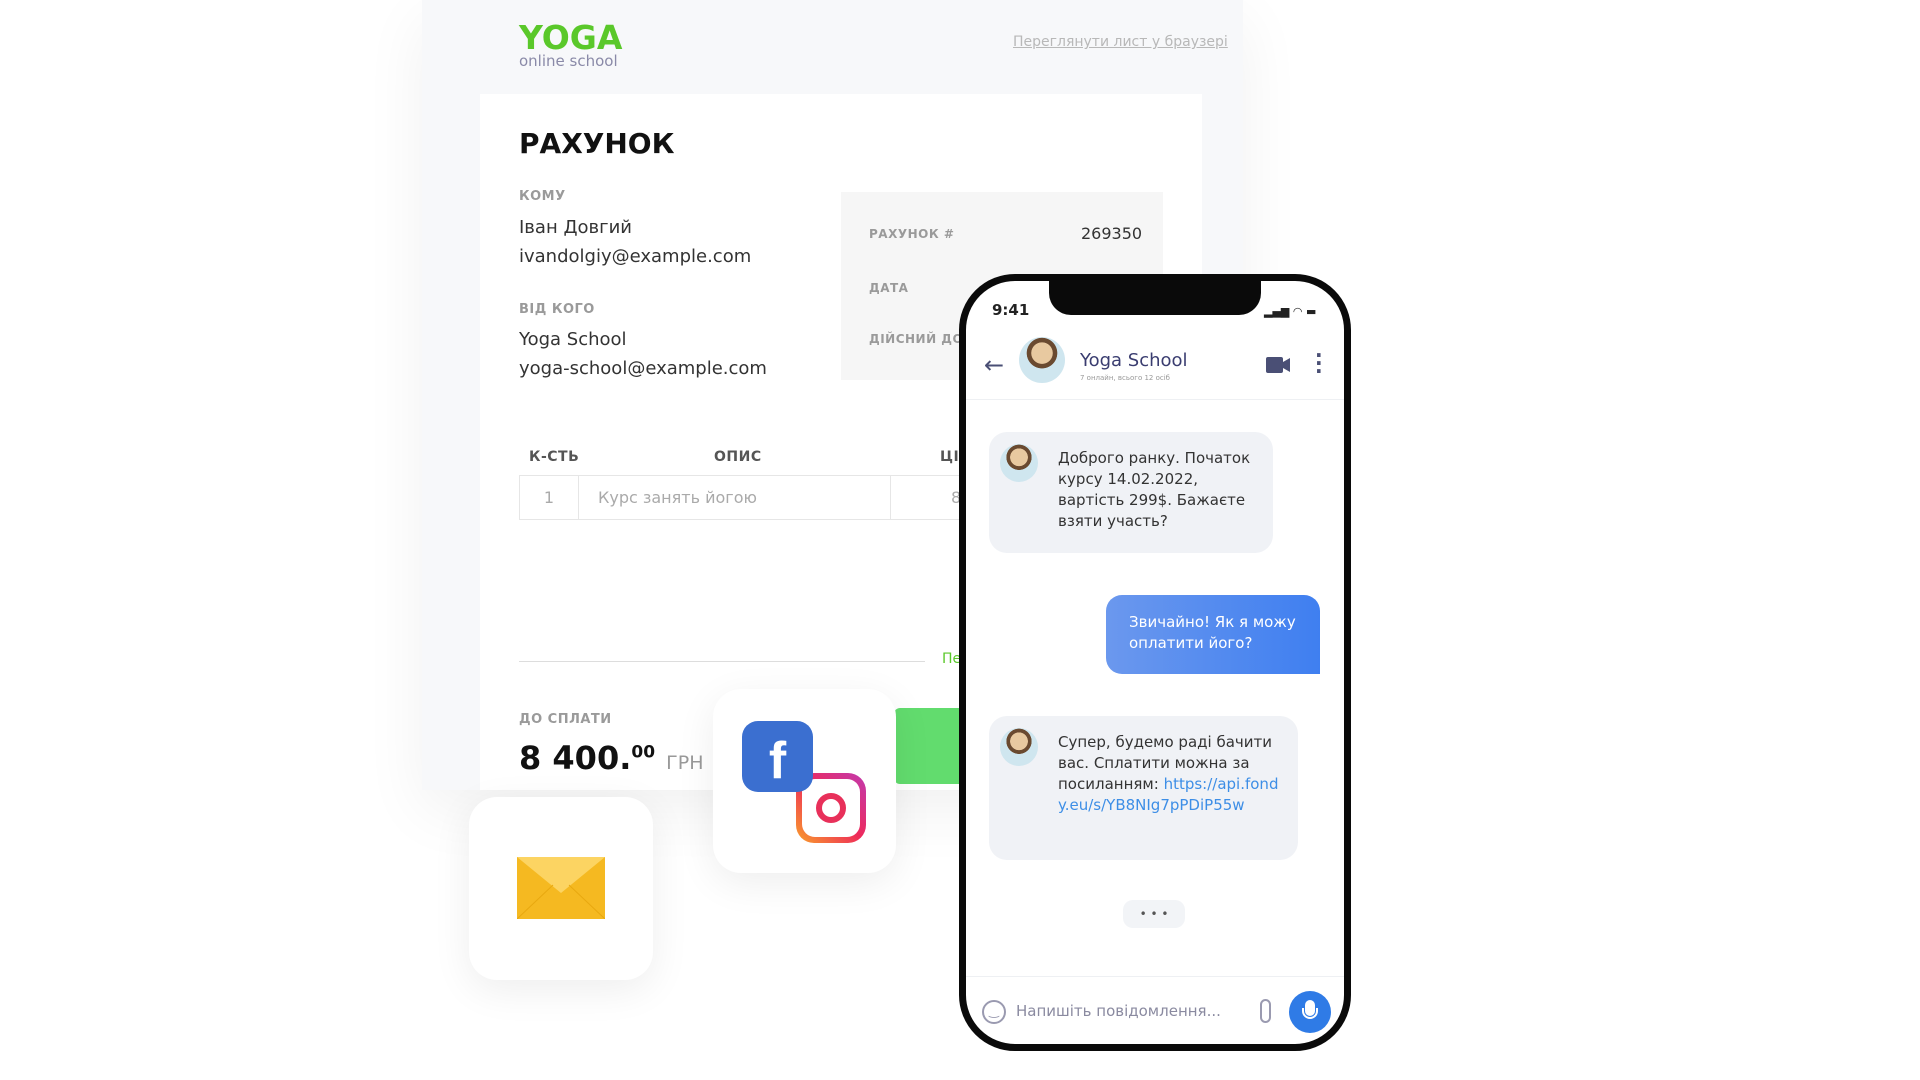 This screenshot has height=1080, width=1920. Describe the element at coordinates (950, 457) in the screenshot. I see `col-price: ЦІ` at that location.